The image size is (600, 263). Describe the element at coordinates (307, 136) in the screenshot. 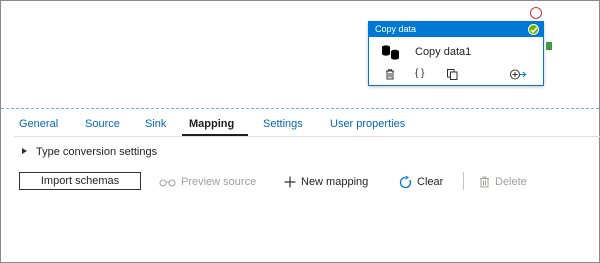

I see `tabs-divider` at that location.